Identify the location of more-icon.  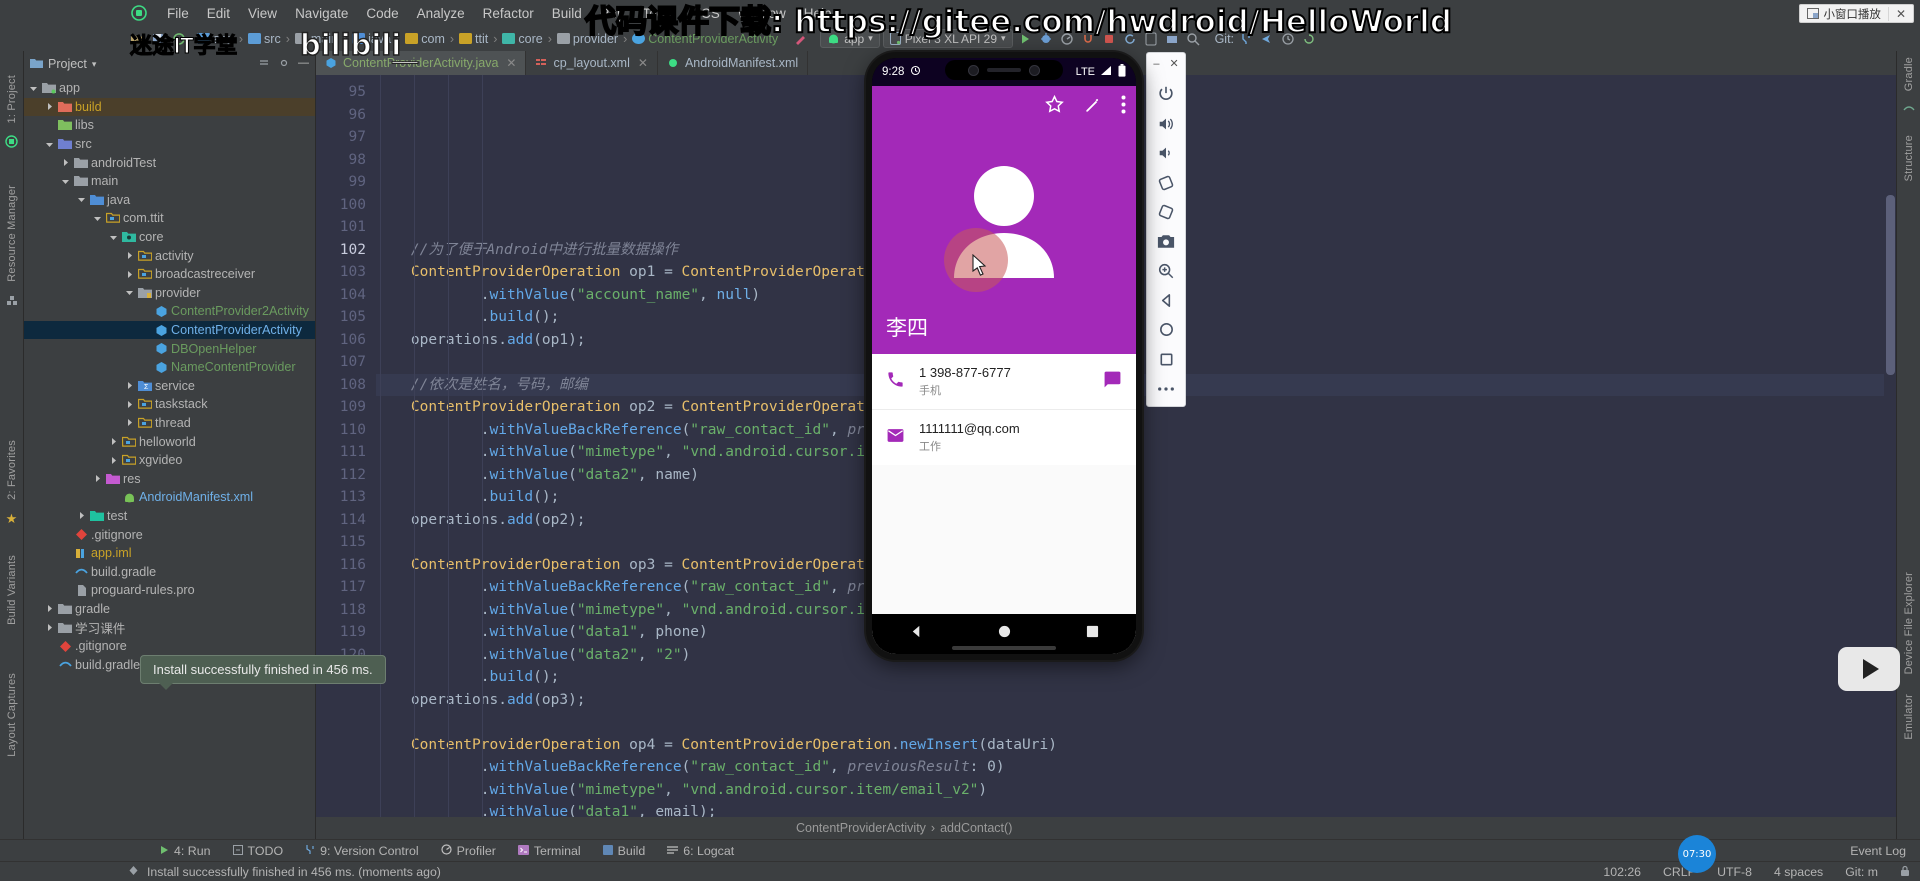
(1166, 389).